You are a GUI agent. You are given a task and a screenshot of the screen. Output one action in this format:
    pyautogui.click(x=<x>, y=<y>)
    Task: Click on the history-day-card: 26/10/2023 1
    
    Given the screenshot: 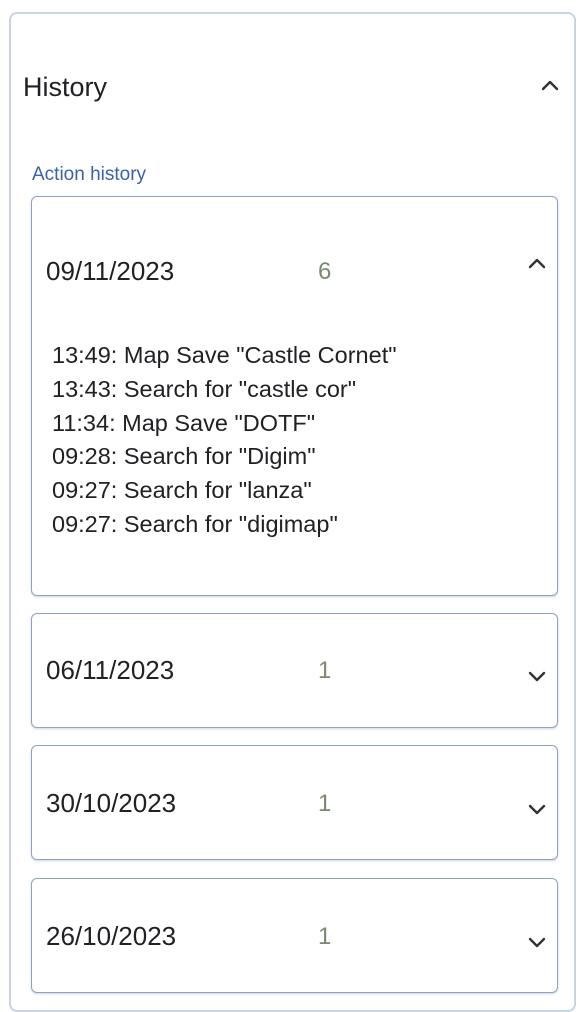 What is the action you would take?
    pyautogui.click(x=294, y=935)
    